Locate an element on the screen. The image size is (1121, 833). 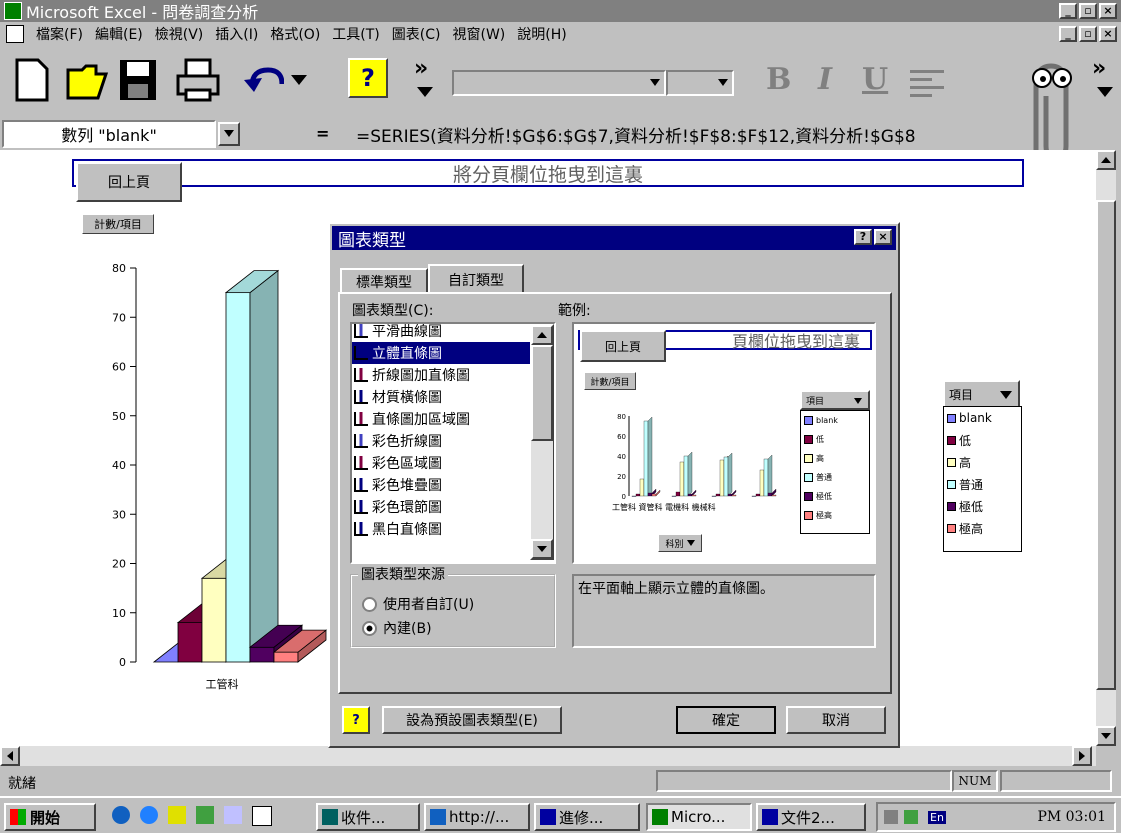
volume-icon is located at coordinates (891, 817).